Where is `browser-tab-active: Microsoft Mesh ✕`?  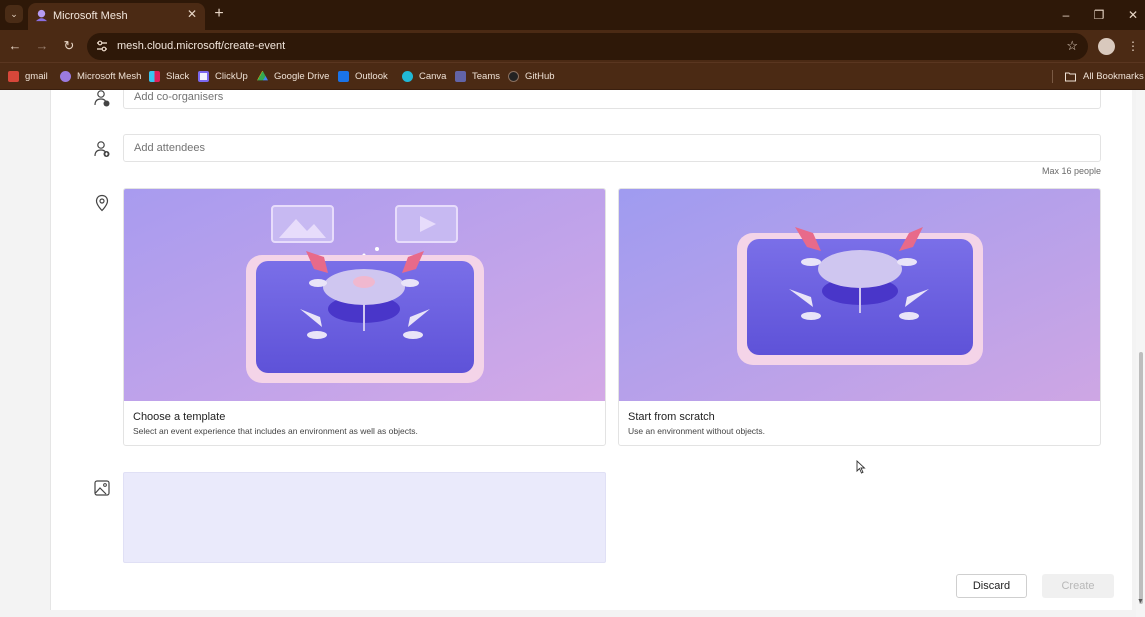
browser-tab-active: Microsoft Mesh ✕ is located at coordinates (116, 16).